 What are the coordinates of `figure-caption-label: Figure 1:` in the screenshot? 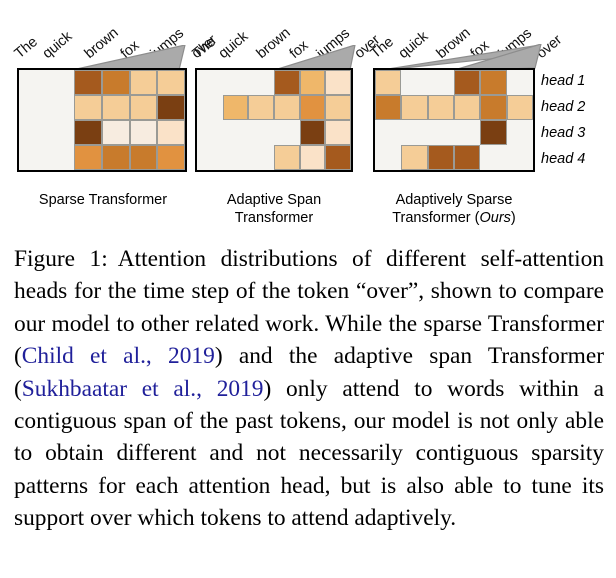 It's located at (61, 259).